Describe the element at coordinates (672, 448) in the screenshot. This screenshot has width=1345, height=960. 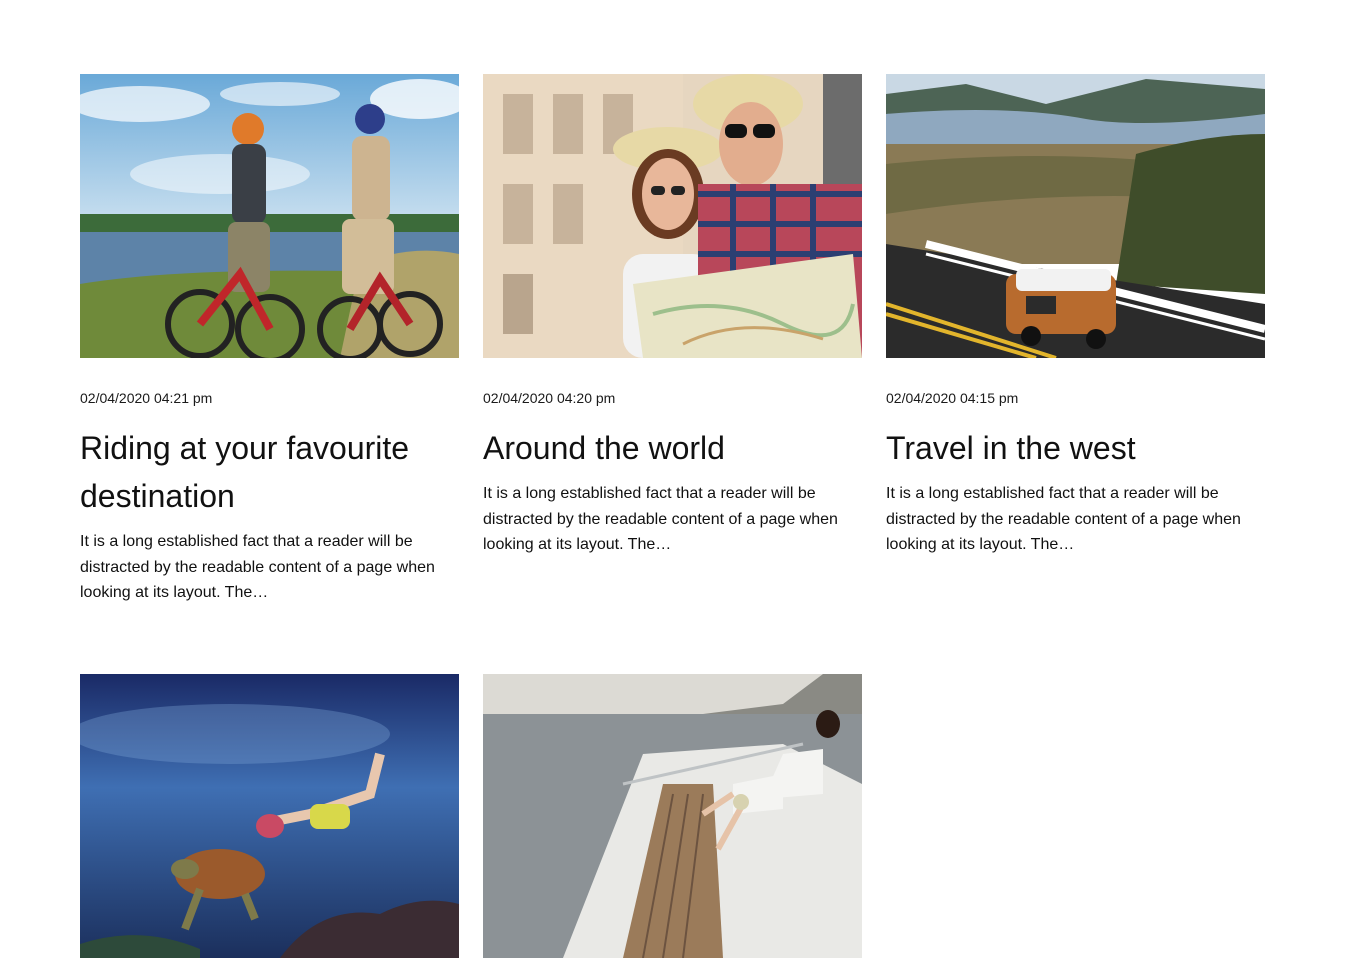
I see `post-title: Around the world` at that location.